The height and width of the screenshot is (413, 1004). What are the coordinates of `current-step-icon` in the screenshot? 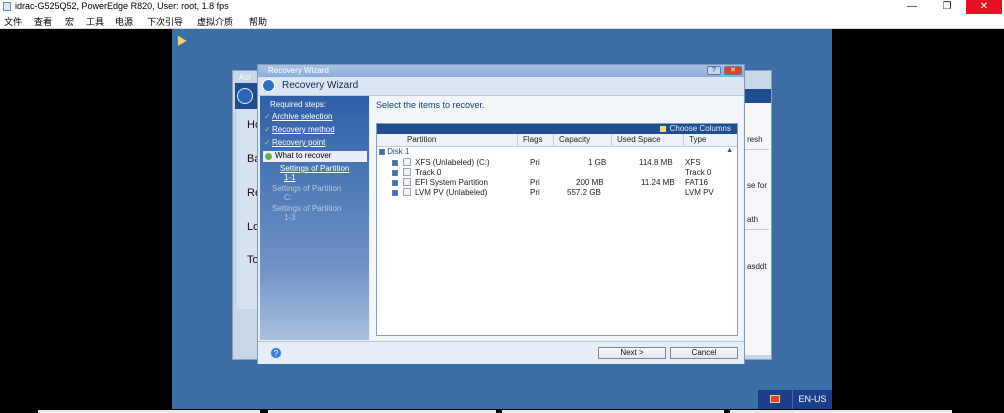 It's located at (268, 156).